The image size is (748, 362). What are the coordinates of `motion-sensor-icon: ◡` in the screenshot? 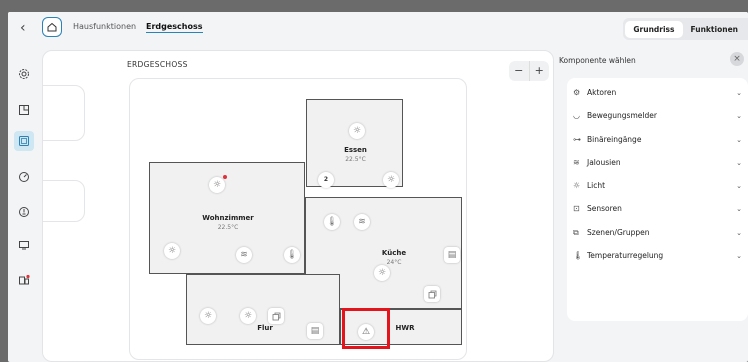 It's located at (576, 115).